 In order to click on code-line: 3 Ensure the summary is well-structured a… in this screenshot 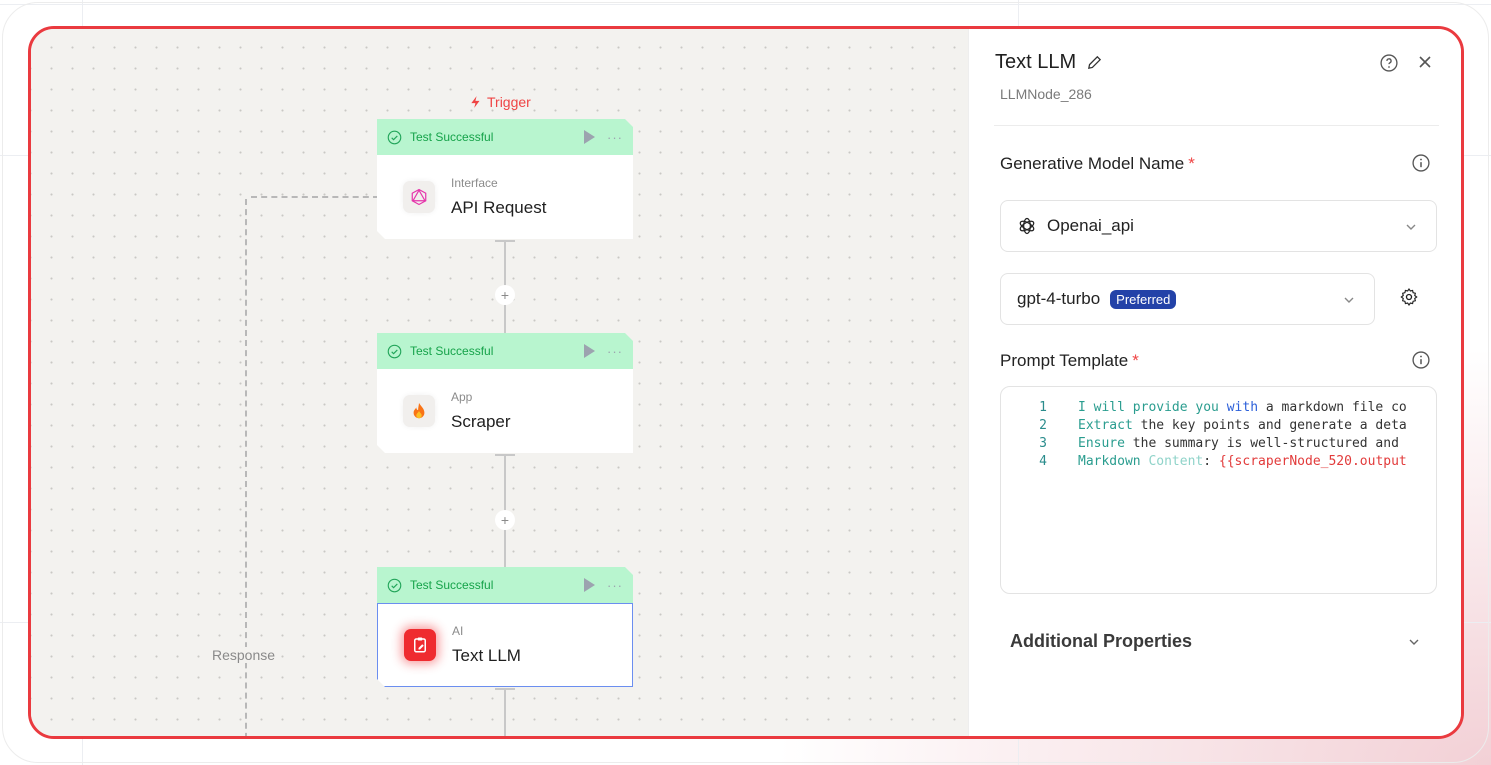, I will do `click(1218, 444)`.